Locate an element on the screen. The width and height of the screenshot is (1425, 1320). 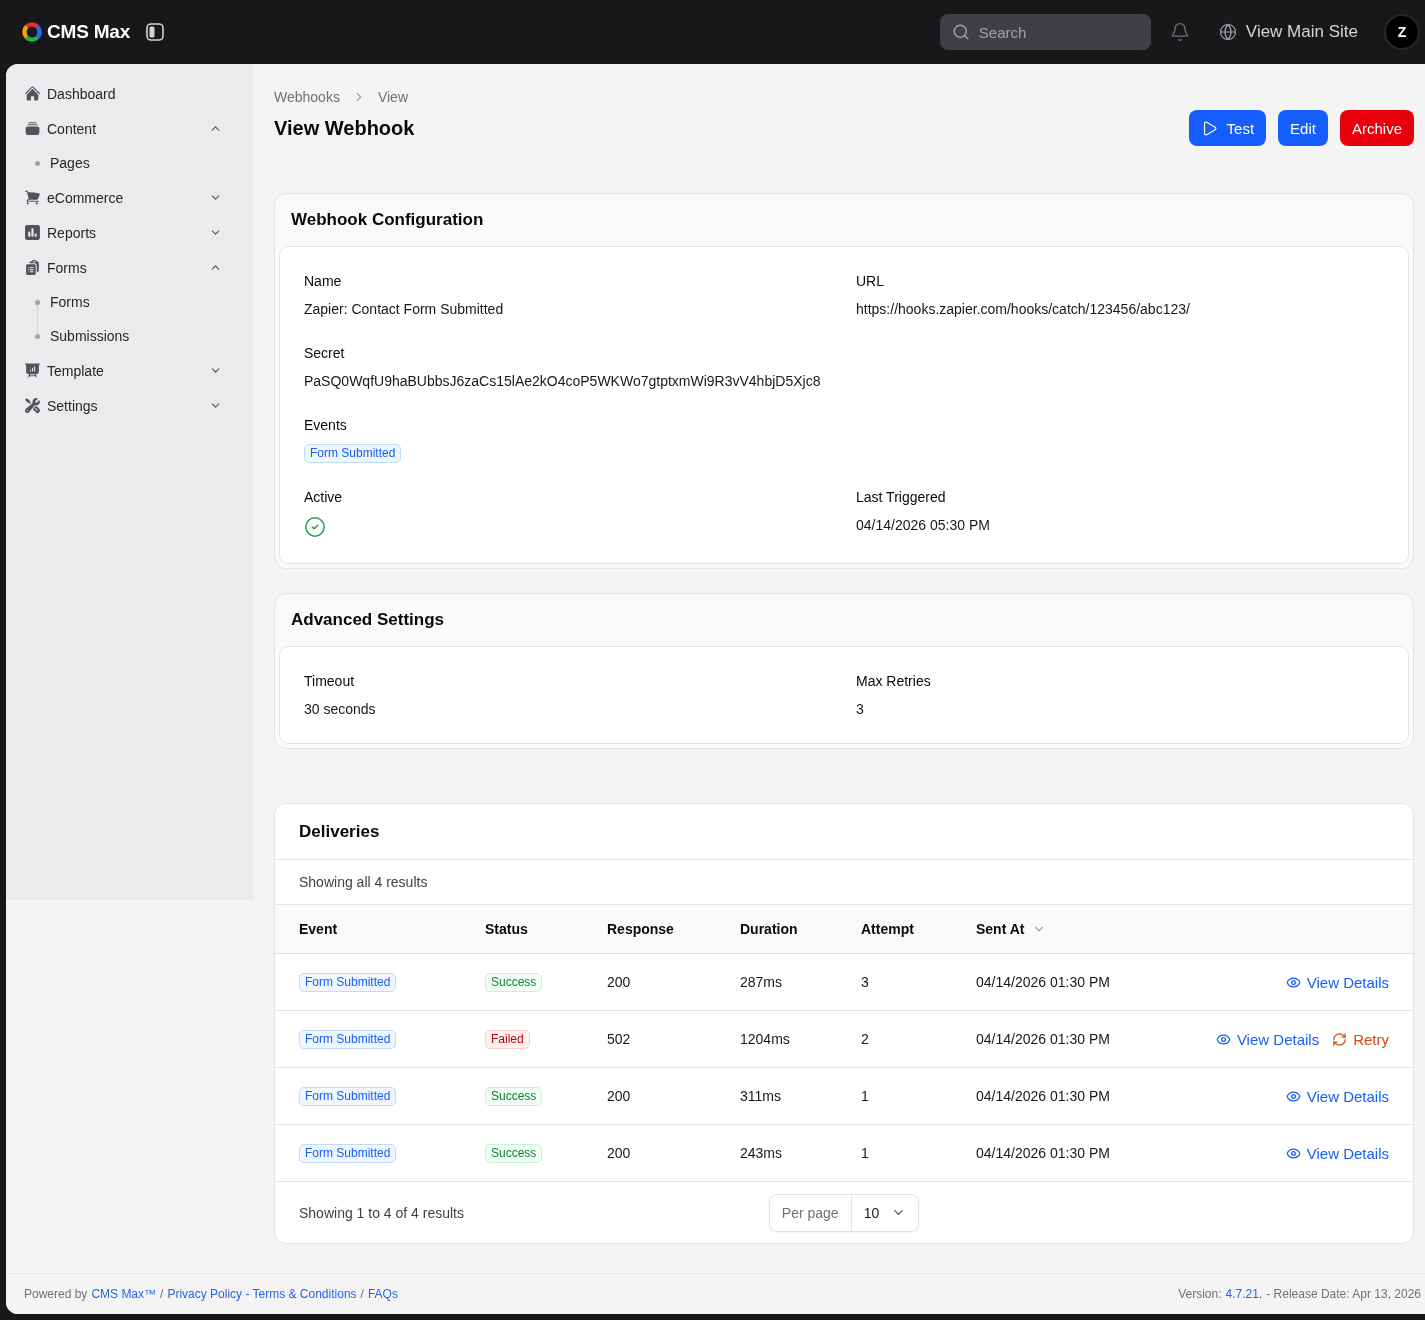
footer-text: Version: is located at coordinates (1200, 1294).